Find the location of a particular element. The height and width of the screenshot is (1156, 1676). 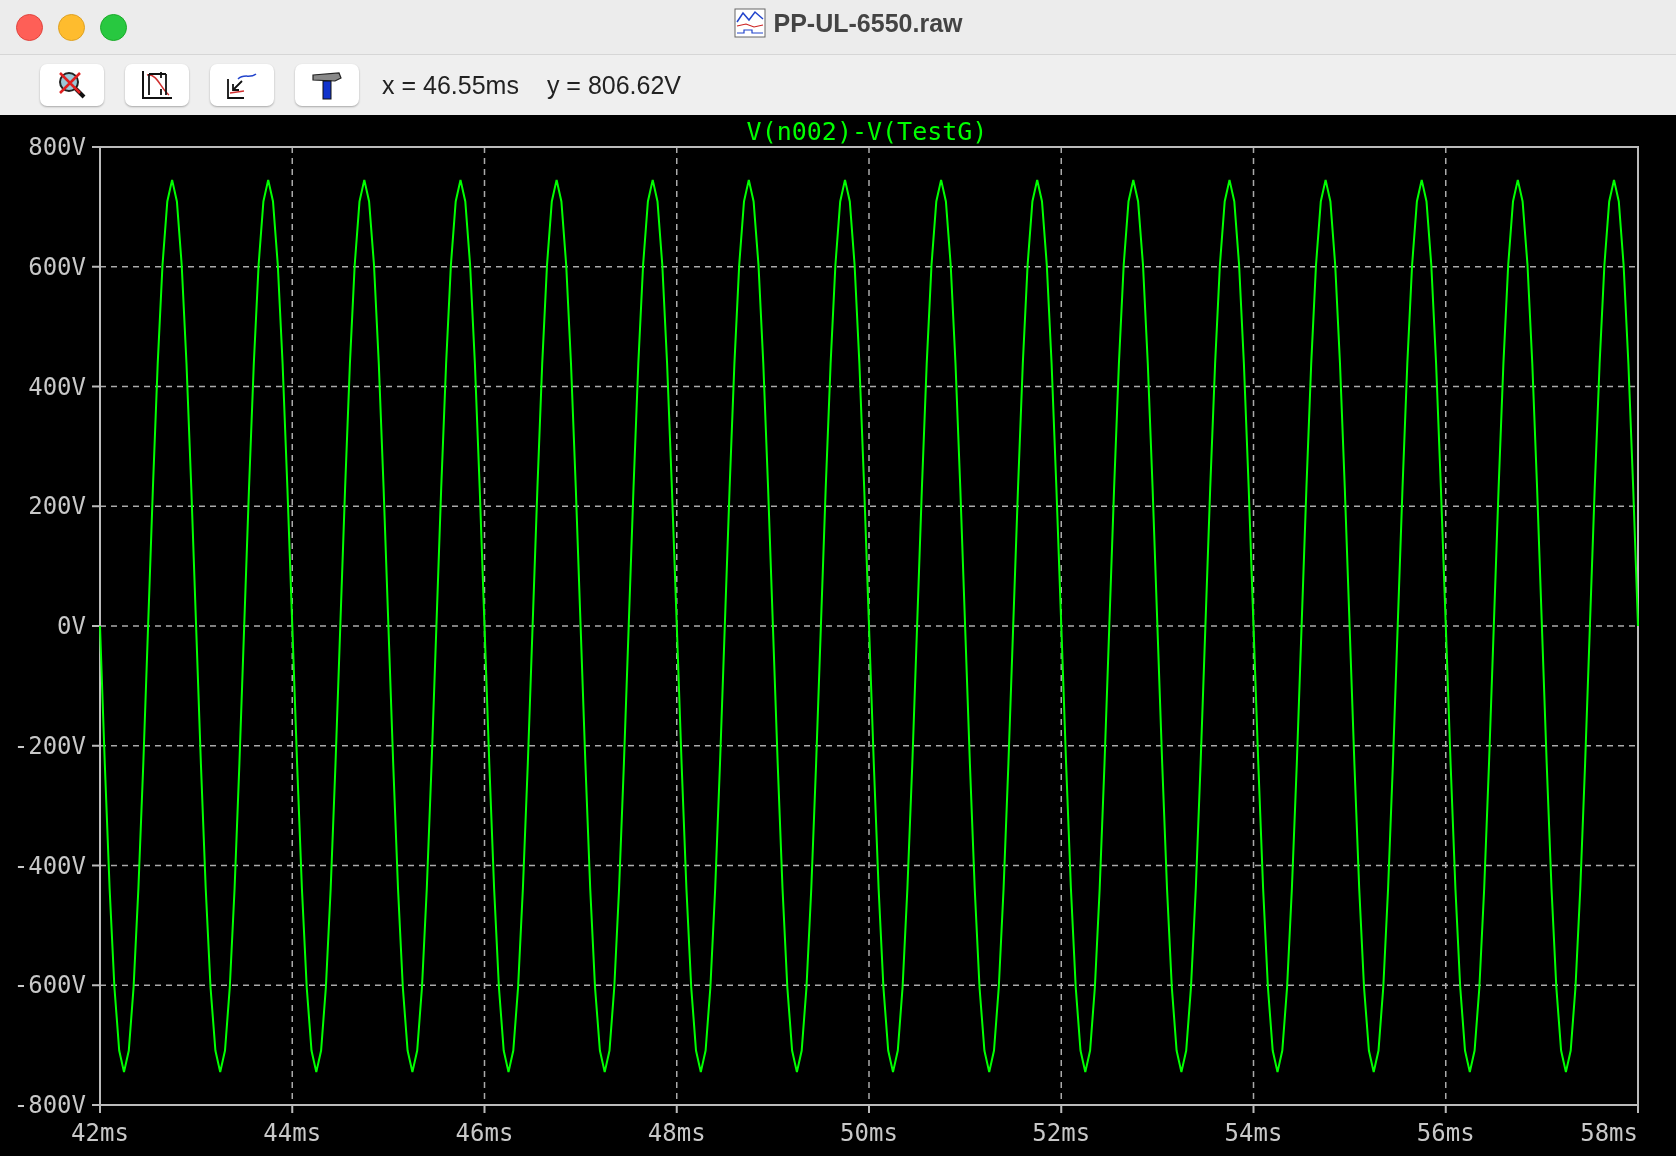

cursor-x-reading: x = 46.55ms is located at coordinates (450, 85).